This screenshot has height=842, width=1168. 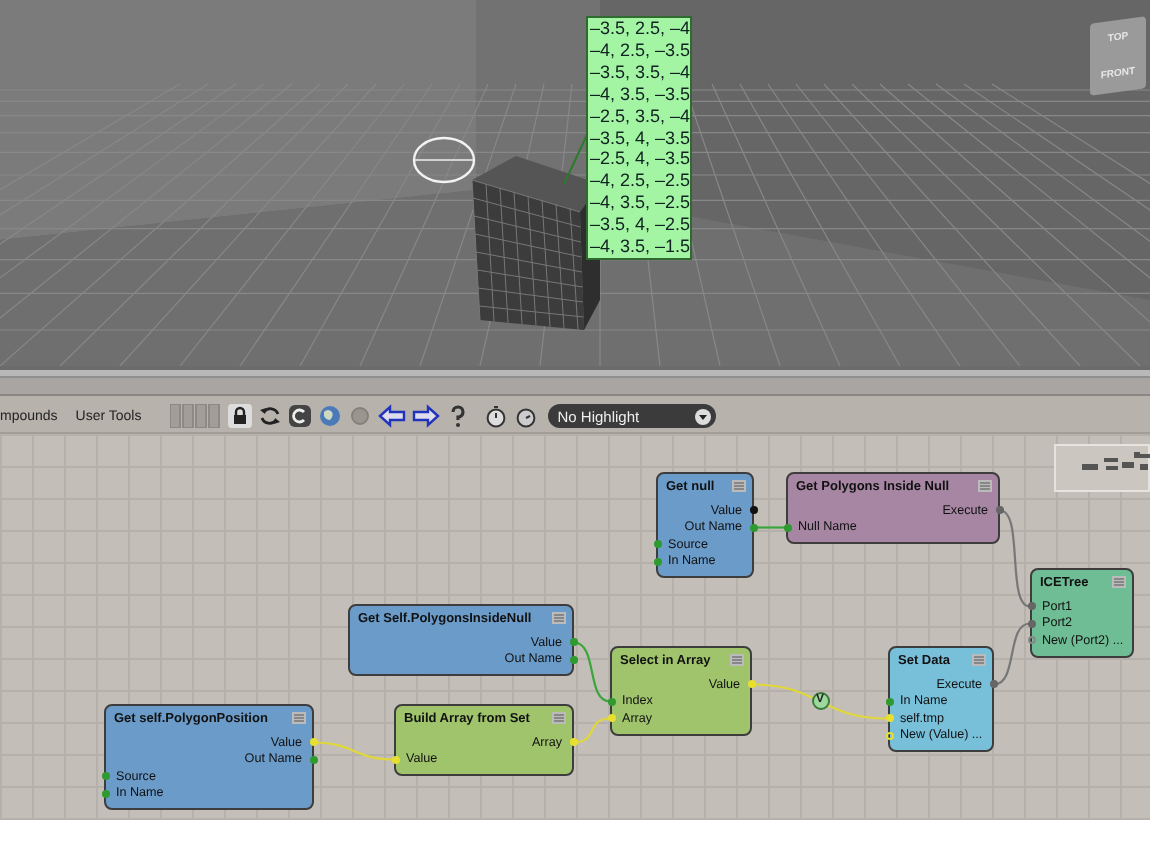 I want to click on right-arrow-icon, so click(x=425, y=416).